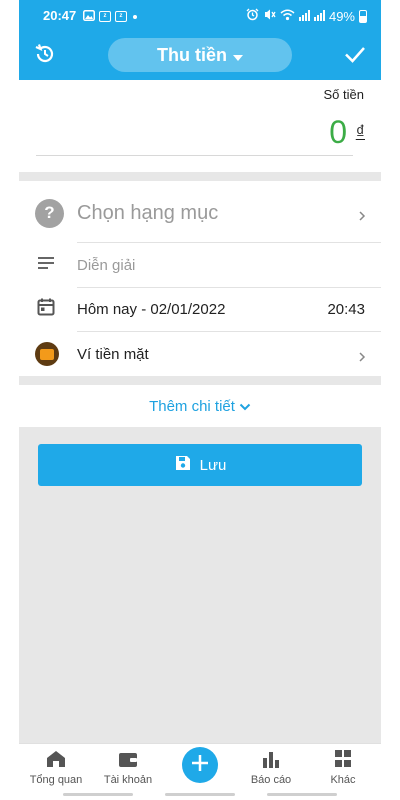 This screenshot has height=800, width=400. I want to click on save-label: Lưu, so click(213, 465).